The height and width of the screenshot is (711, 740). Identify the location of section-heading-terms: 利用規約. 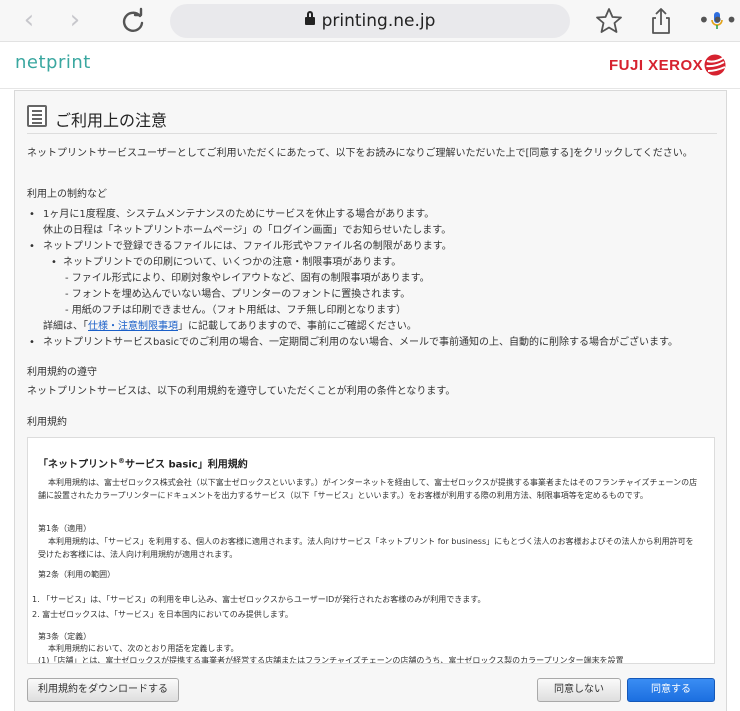
(47, 422).